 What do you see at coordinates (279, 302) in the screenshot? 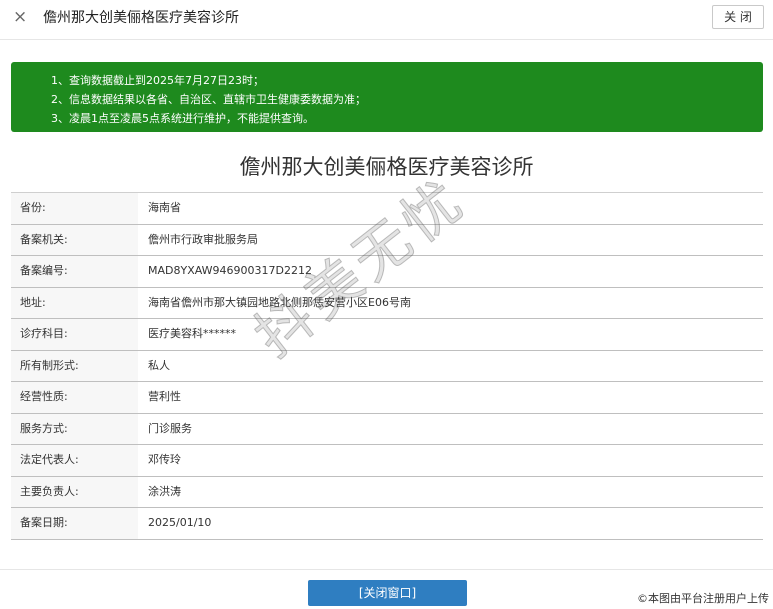
I see `field-value: 海南省儋州市那大镇园地路北侧那恁安营小区E06号南` at bounding box center [279, 302].